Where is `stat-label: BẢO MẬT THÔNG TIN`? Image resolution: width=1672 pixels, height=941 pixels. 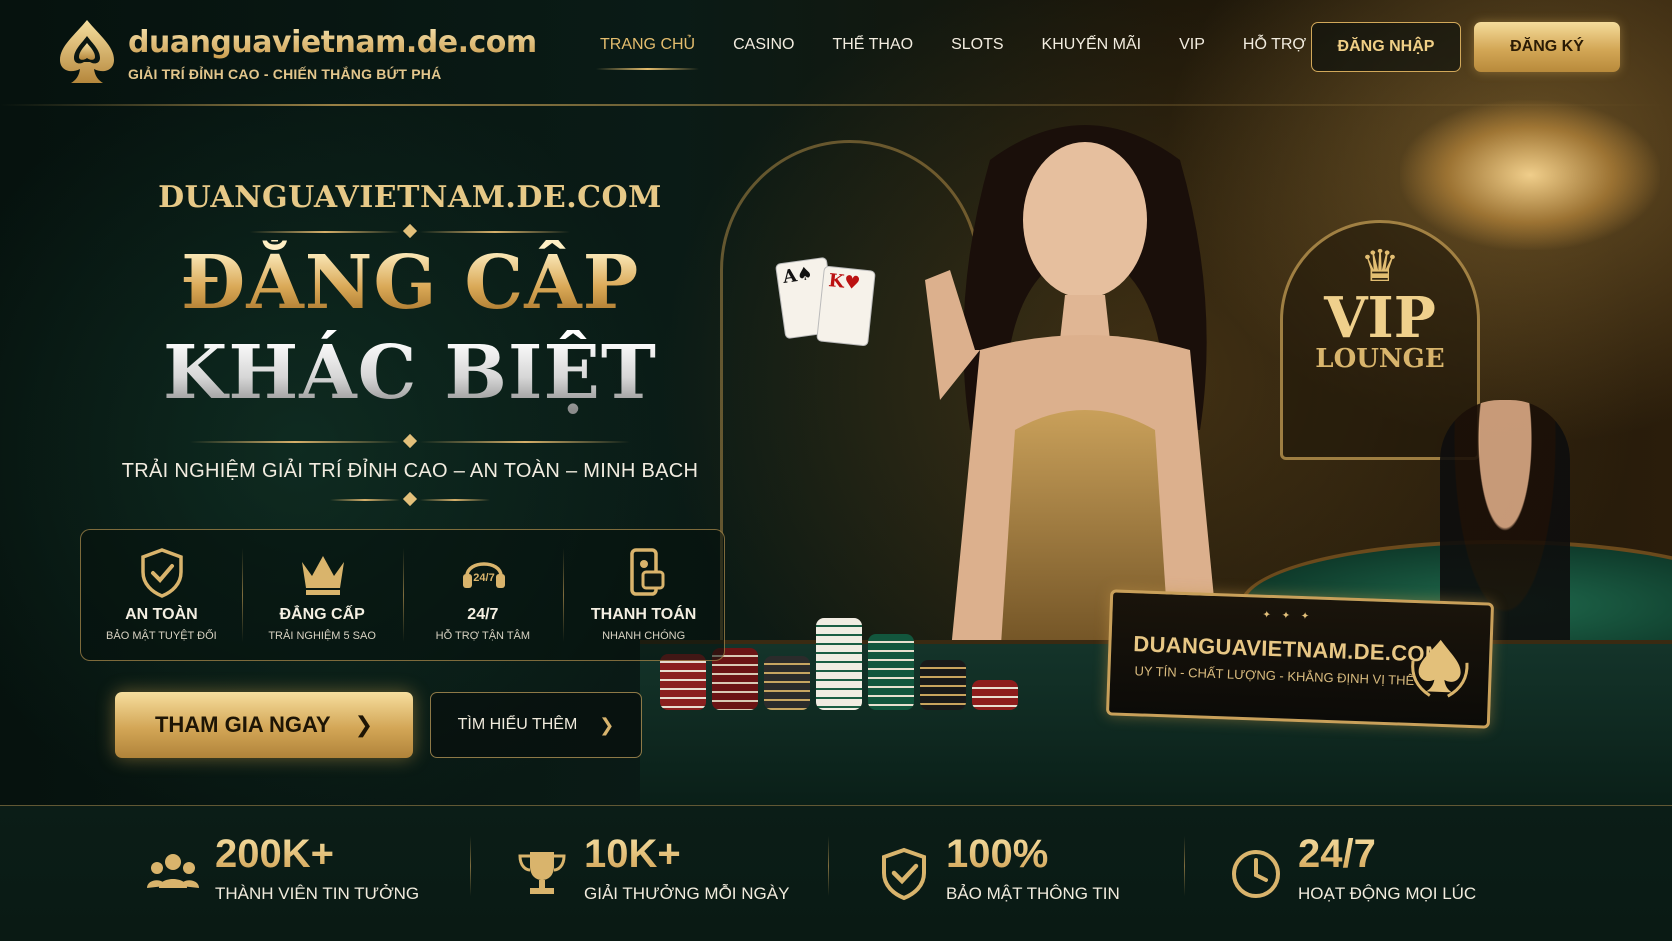
stat-label: BẢO MẬT THÔNG TIN is located at coordinates (1033, 893).